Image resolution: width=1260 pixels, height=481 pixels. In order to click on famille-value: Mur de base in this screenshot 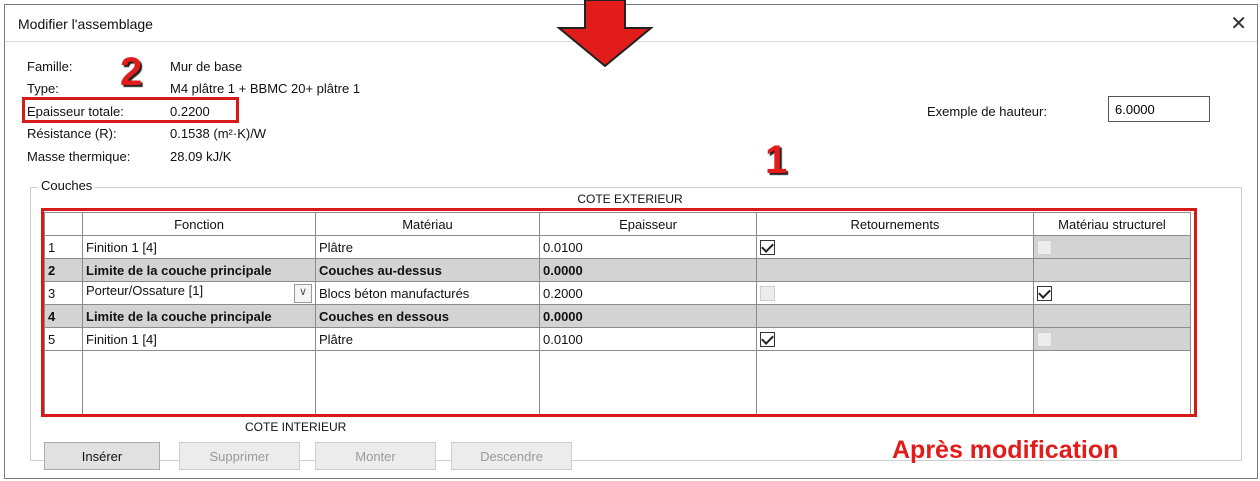, I will do `click(206, 66)`.